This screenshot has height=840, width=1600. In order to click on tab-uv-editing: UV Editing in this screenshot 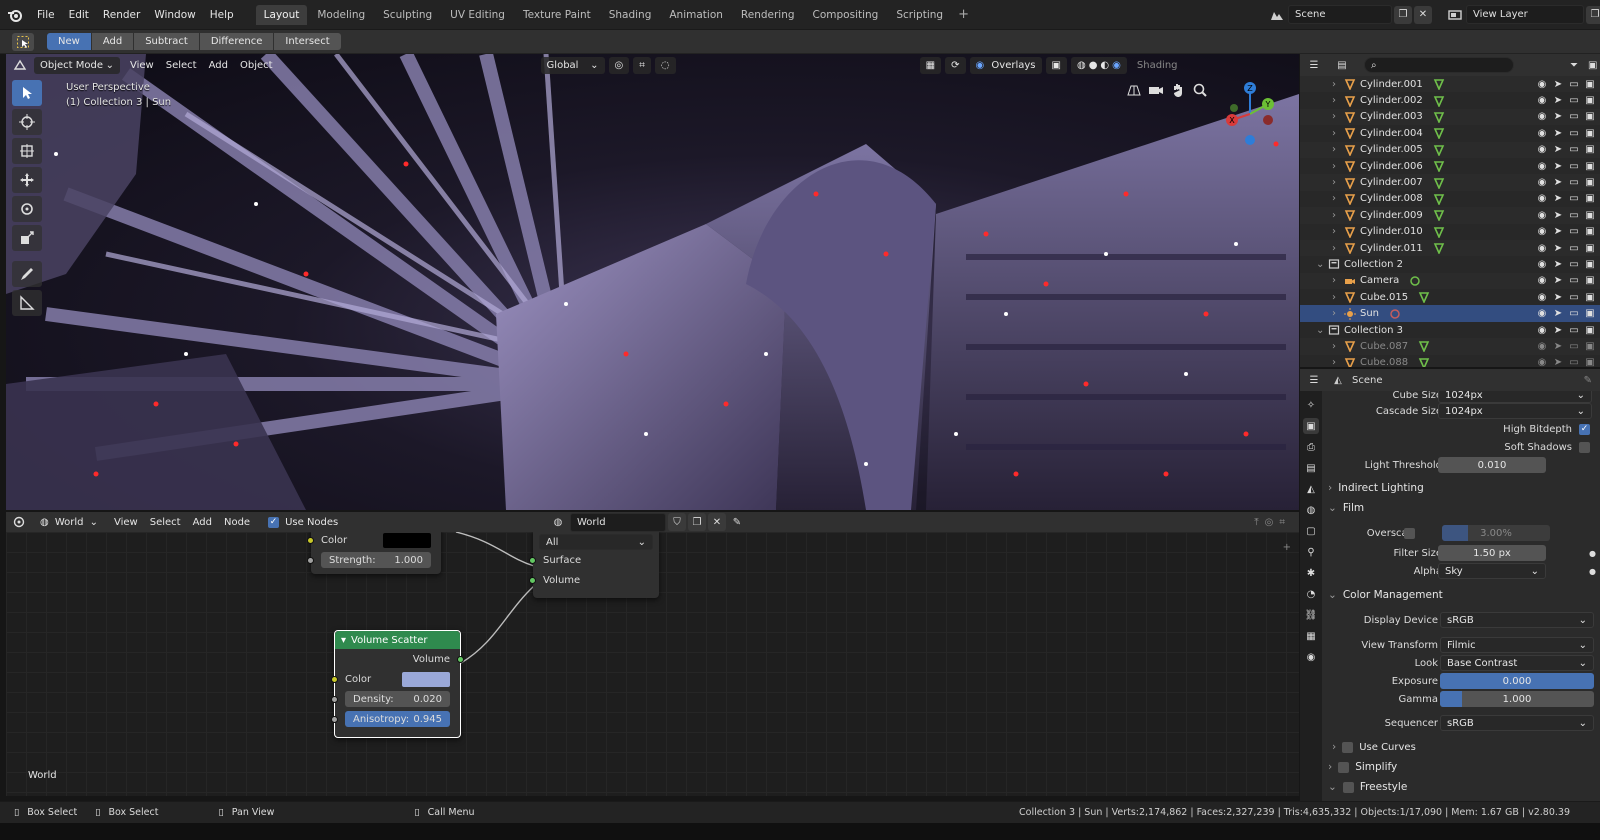, I will do `click(477, 15)`.